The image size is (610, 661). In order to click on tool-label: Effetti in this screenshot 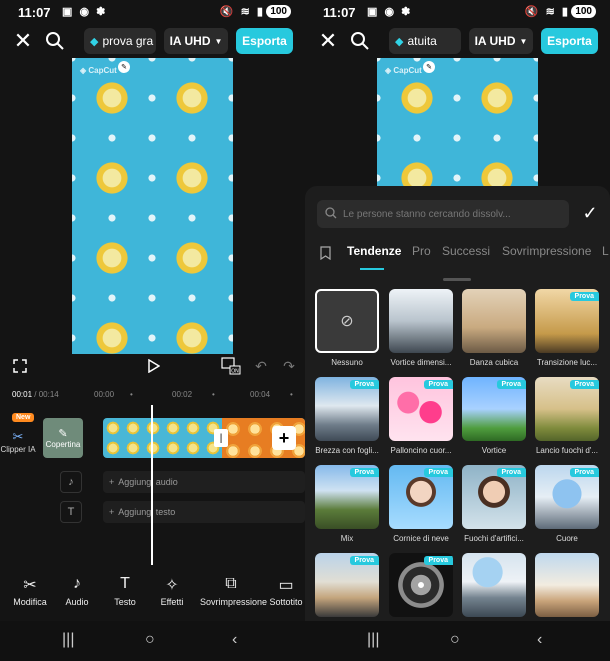, I will do `click(172, 602)`.